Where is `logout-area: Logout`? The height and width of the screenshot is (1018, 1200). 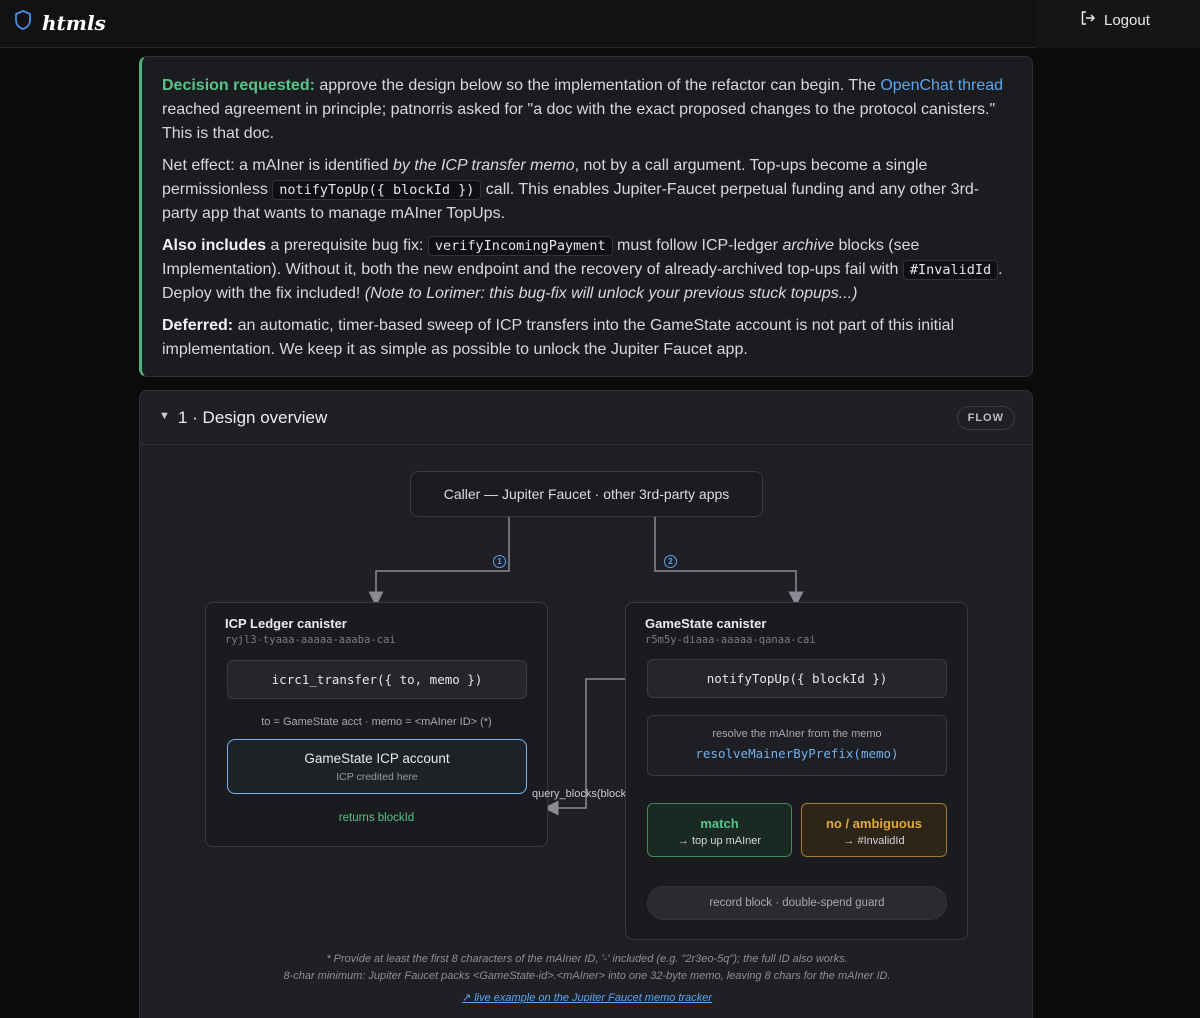
logout-area: Logout is located at coordinates (1118, 24).